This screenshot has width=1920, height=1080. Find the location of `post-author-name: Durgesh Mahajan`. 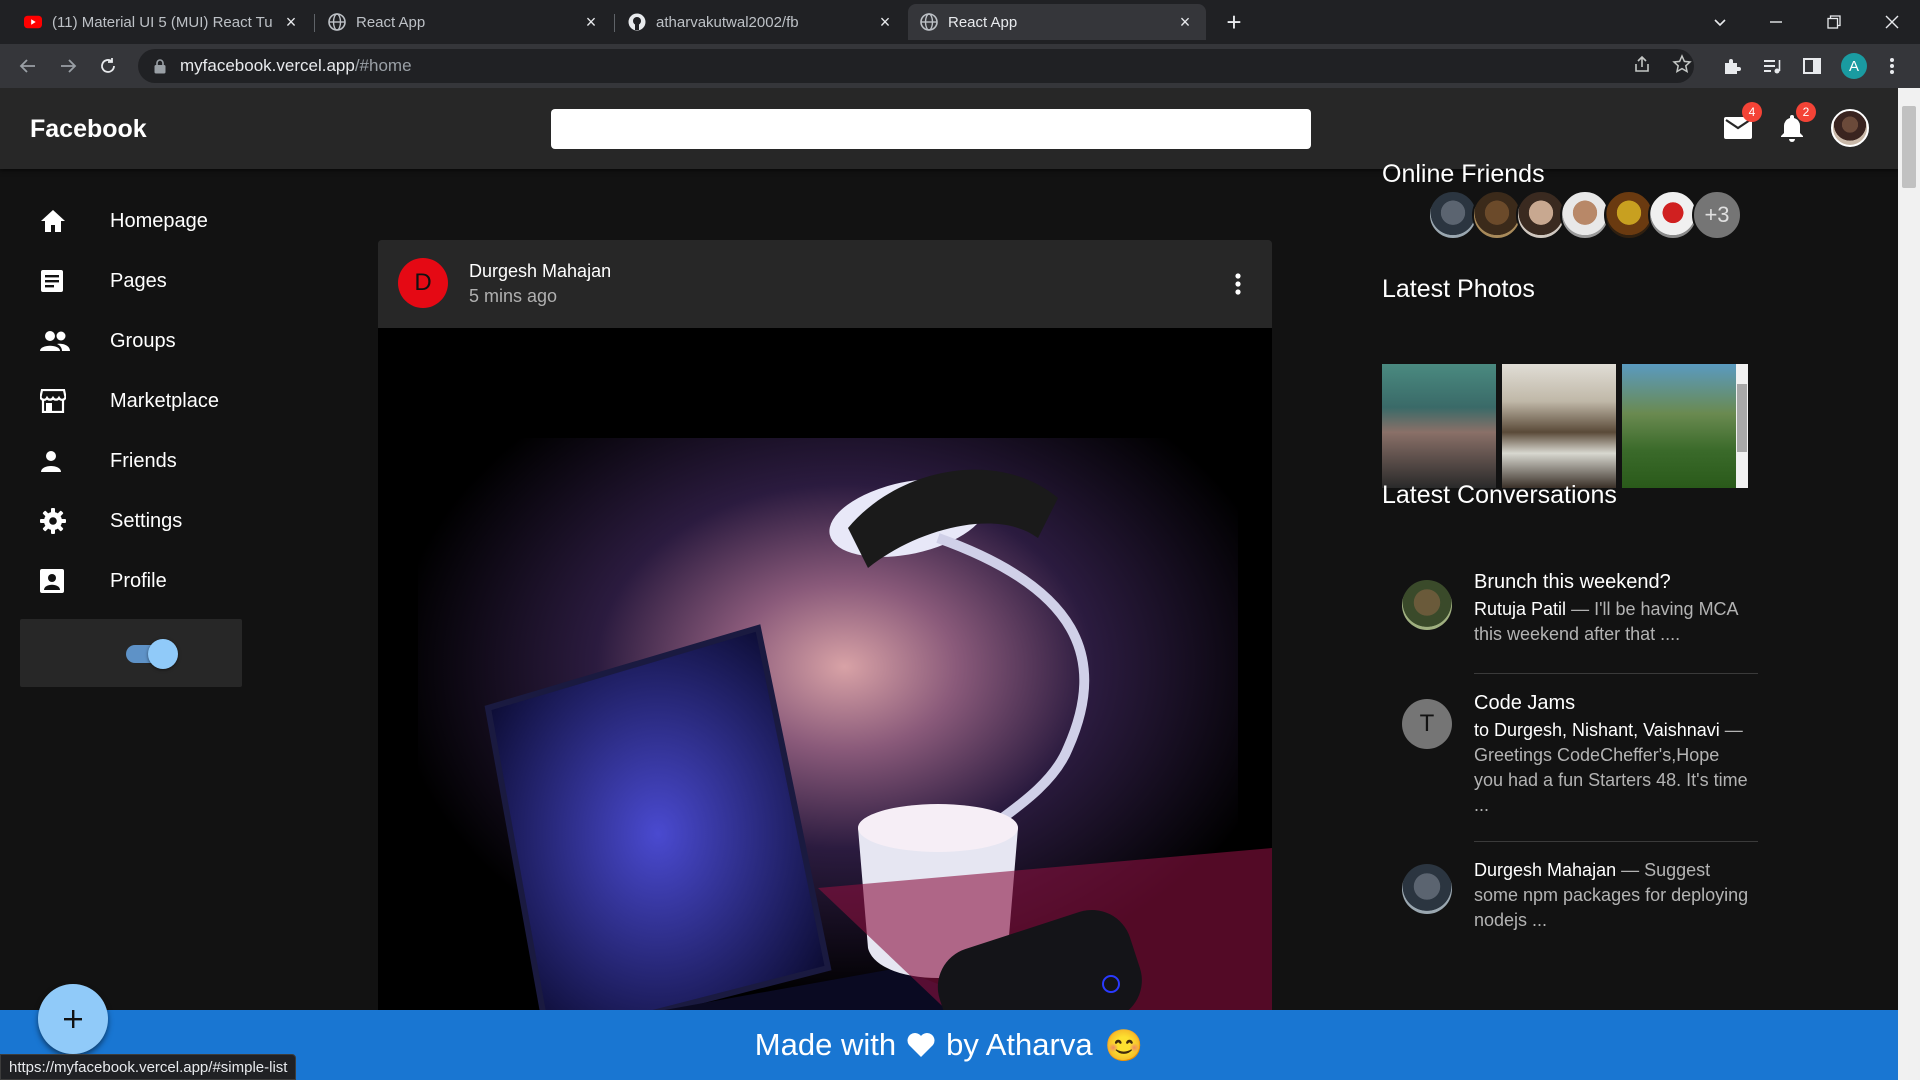

post-author-name: Durgesh Mahajan is located at coordinates (540, 271).